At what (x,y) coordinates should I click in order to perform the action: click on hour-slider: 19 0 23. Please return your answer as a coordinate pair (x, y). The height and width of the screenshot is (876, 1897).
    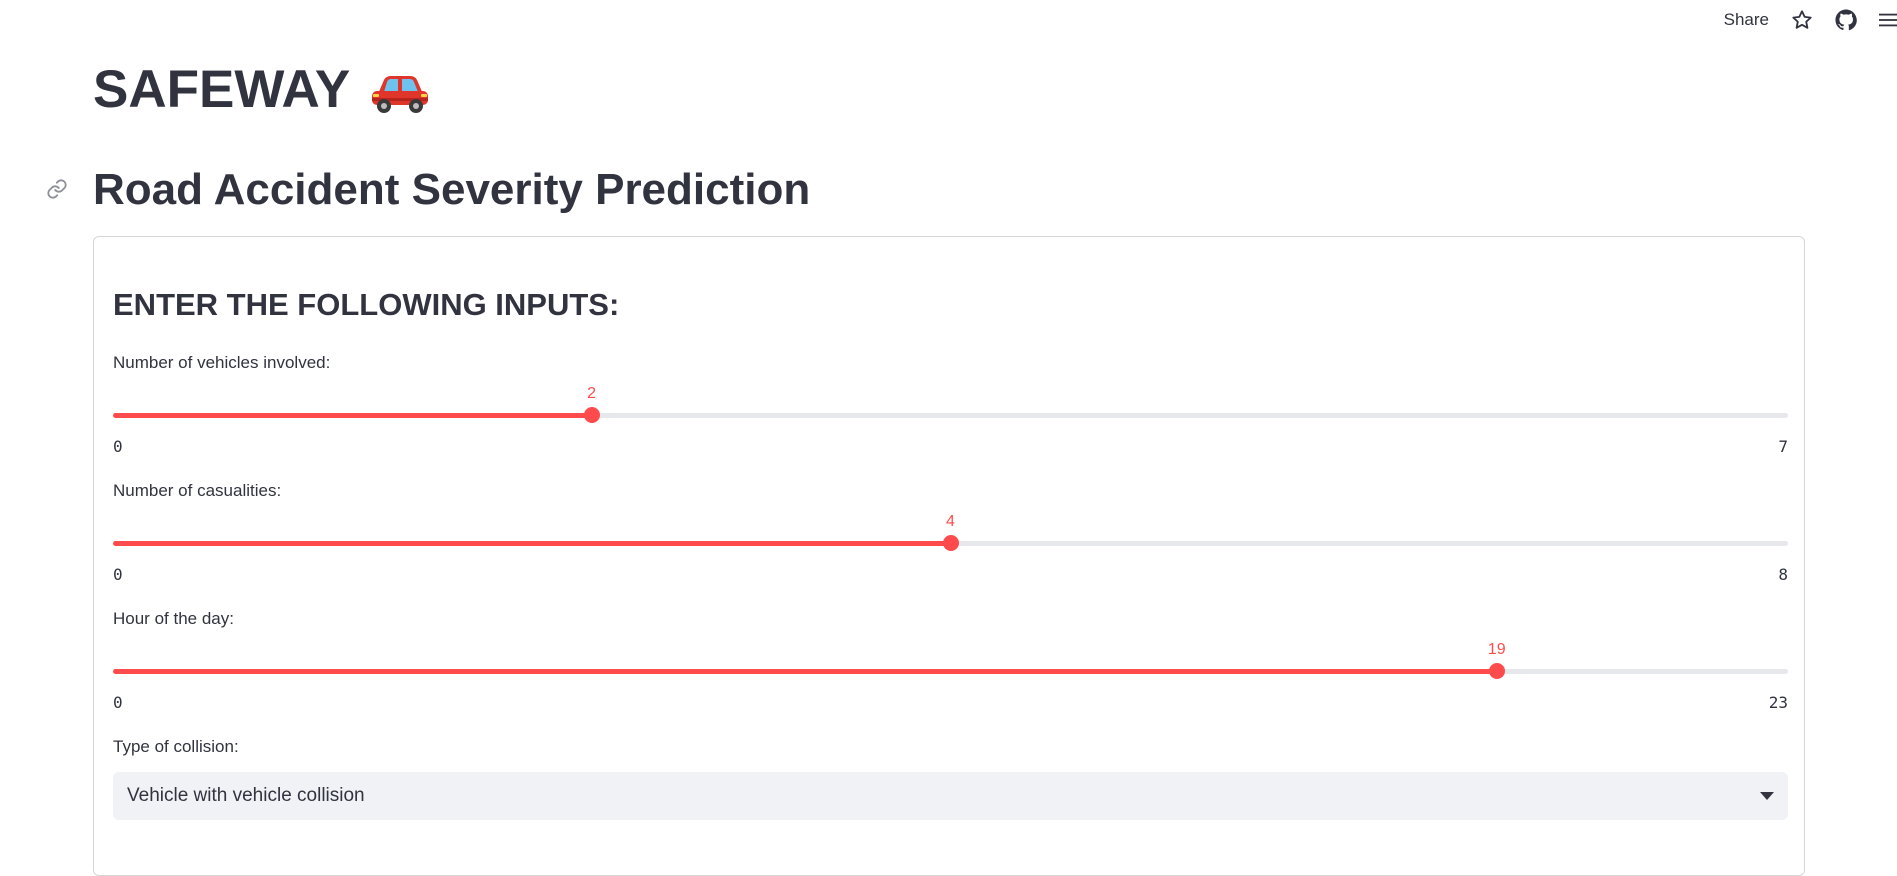
    Looking at the image, I should click on (950, 676).